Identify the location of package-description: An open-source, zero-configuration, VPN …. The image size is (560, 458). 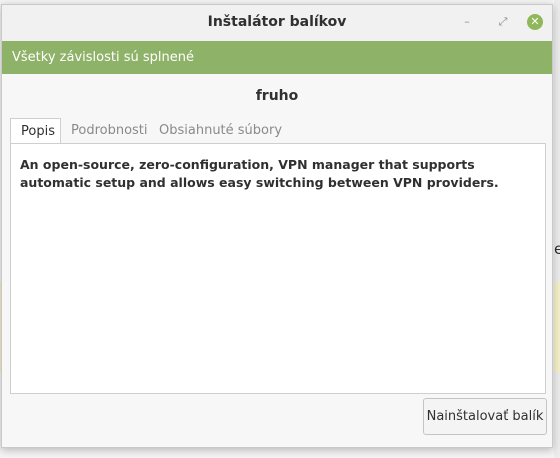
(259, 173).